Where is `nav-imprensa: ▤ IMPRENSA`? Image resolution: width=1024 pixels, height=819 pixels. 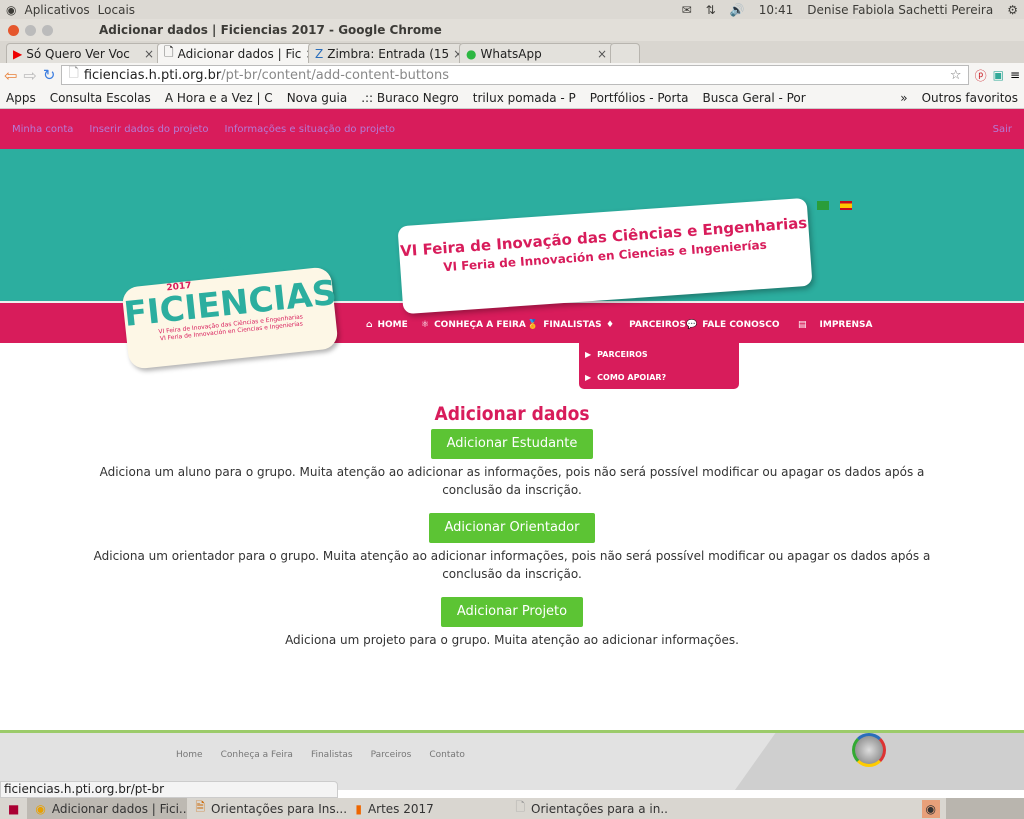 nav-imprensa: ▤ IMPRENSA is located at coordinates (835, 325).